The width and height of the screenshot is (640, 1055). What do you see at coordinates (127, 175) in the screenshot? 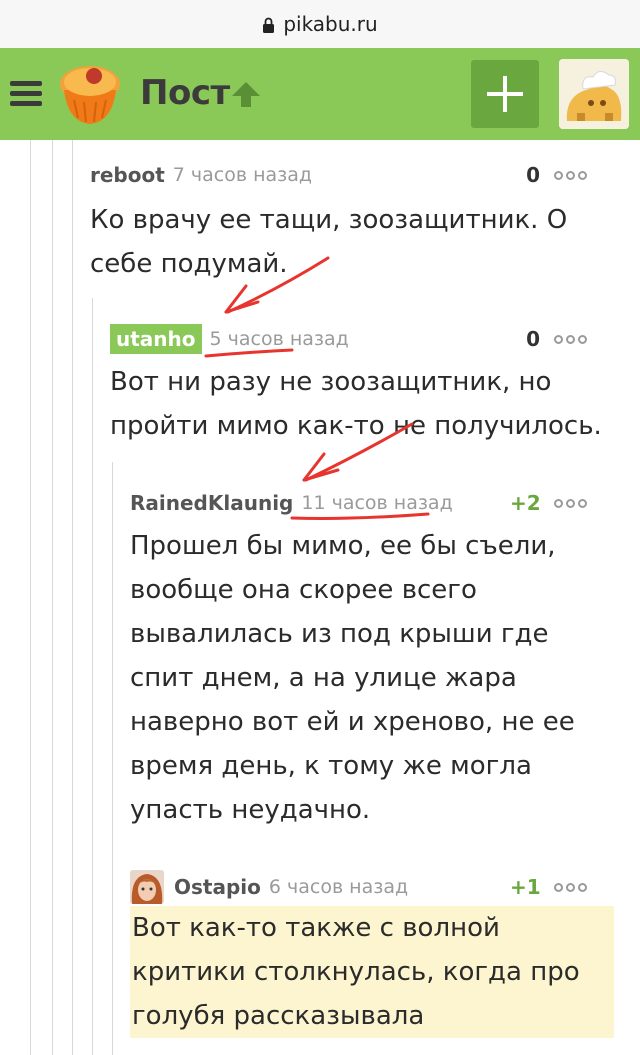
I see `comment-author: reboot` at bounding box center [127, 175].